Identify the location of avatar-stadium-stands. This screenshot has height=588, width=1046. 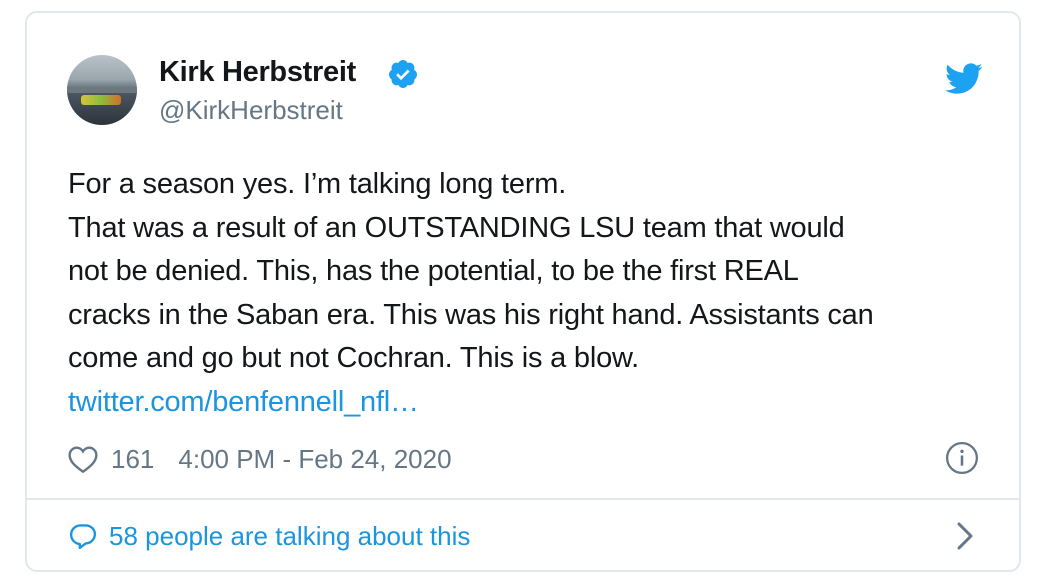
(102, 90).